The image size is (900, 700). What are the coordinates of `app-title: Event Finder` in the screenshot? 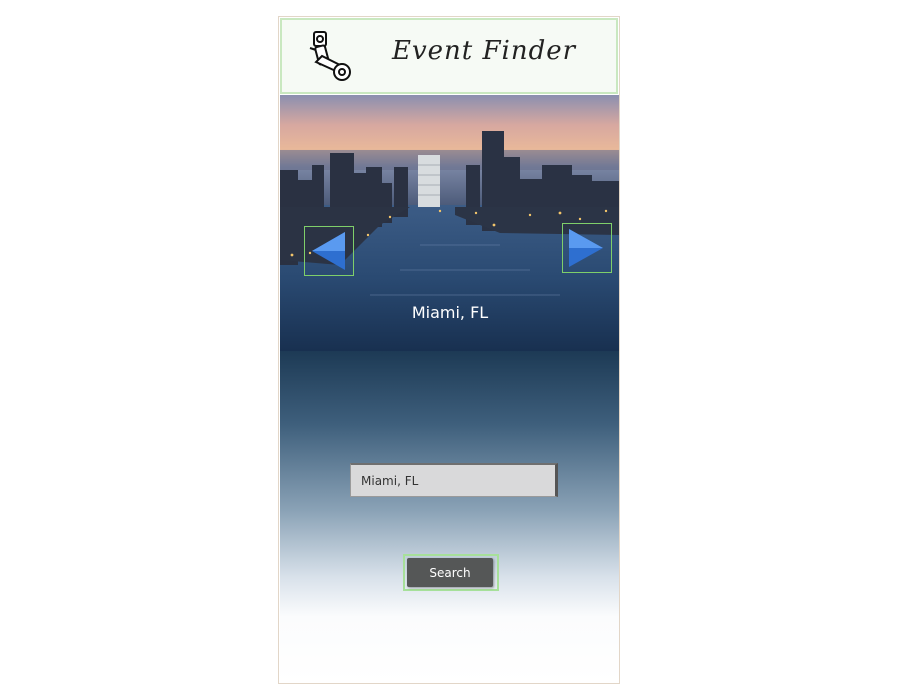 It's located at (484, 51).